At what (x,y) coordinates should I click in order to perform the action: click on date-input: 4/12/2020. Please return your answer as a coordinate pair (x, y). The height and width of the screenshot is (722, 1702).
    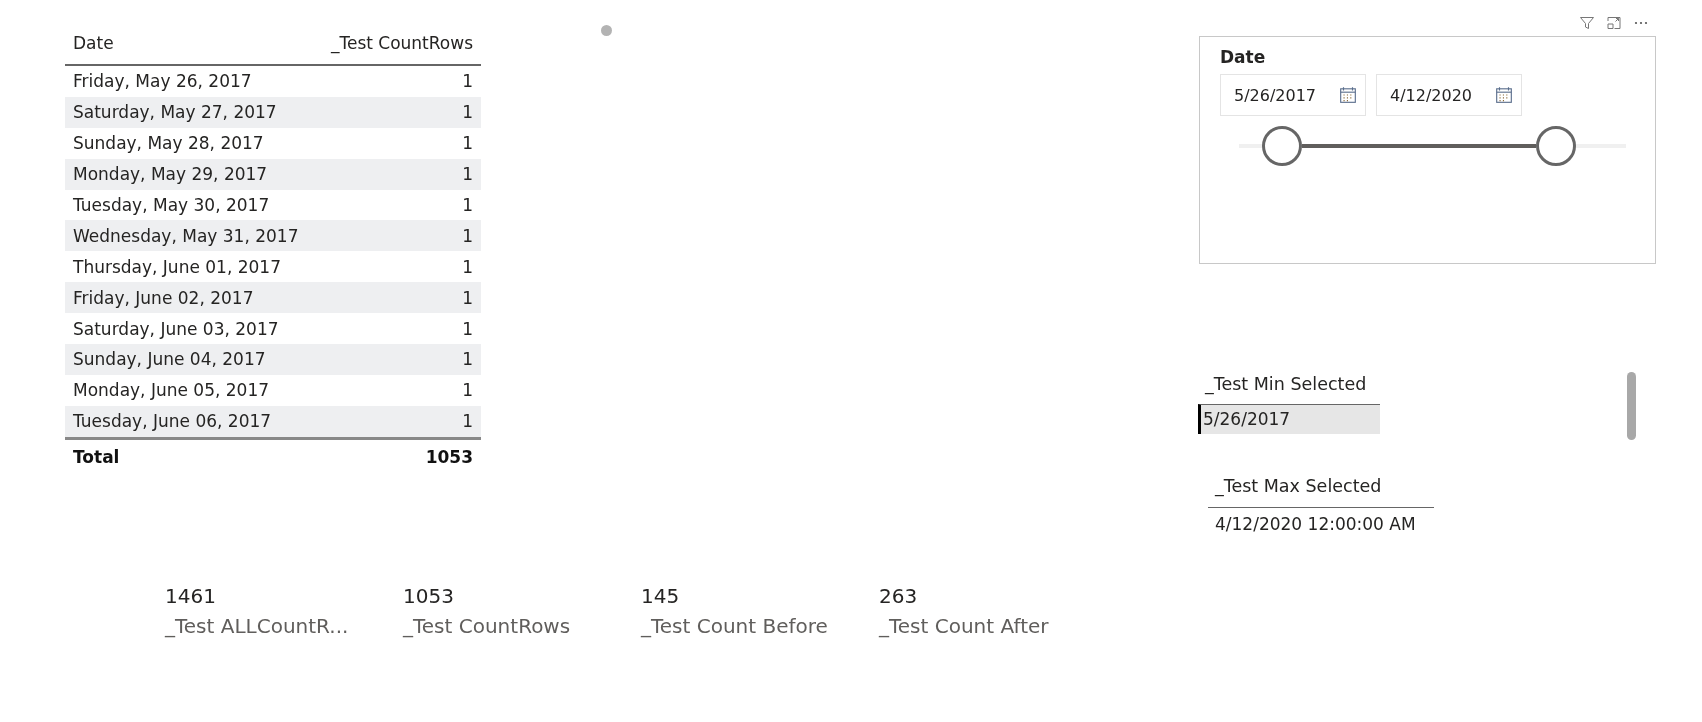
    Looking at the image, I should click on (1449, 95).